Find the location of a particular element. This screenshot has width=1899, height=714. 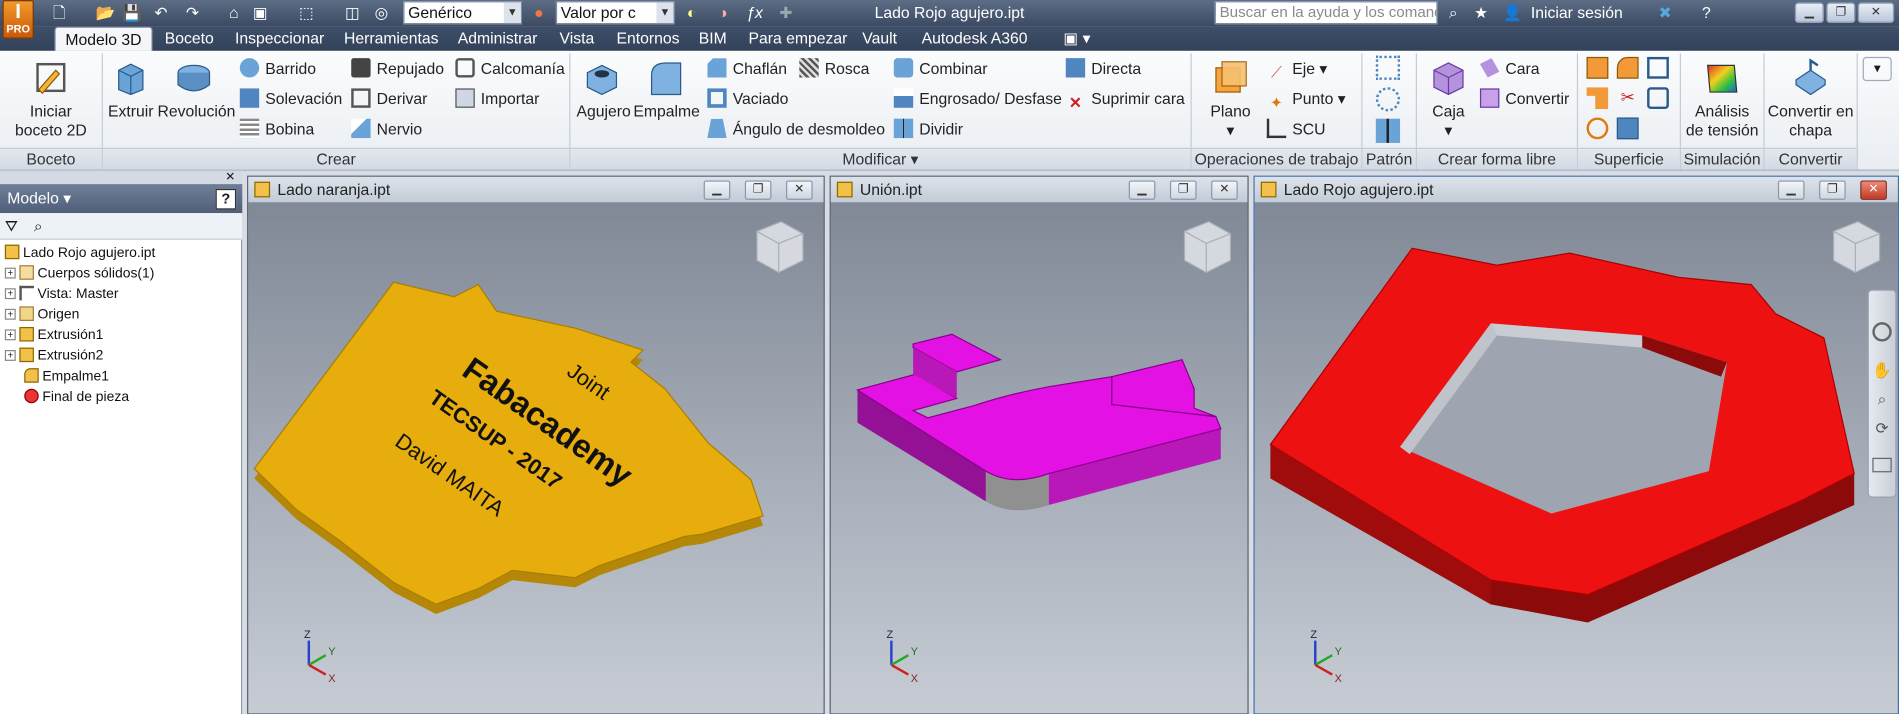

tree-item-root: Lado Rojo agujero.ipt is located at coordinates (79, 253).